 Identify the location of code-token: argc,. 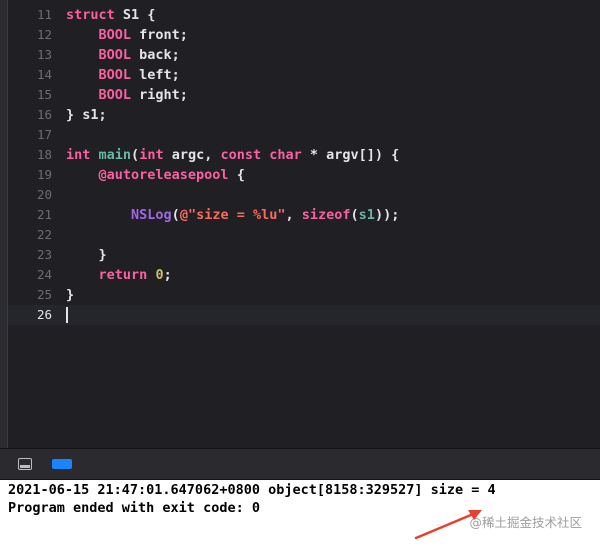
(192, 155).